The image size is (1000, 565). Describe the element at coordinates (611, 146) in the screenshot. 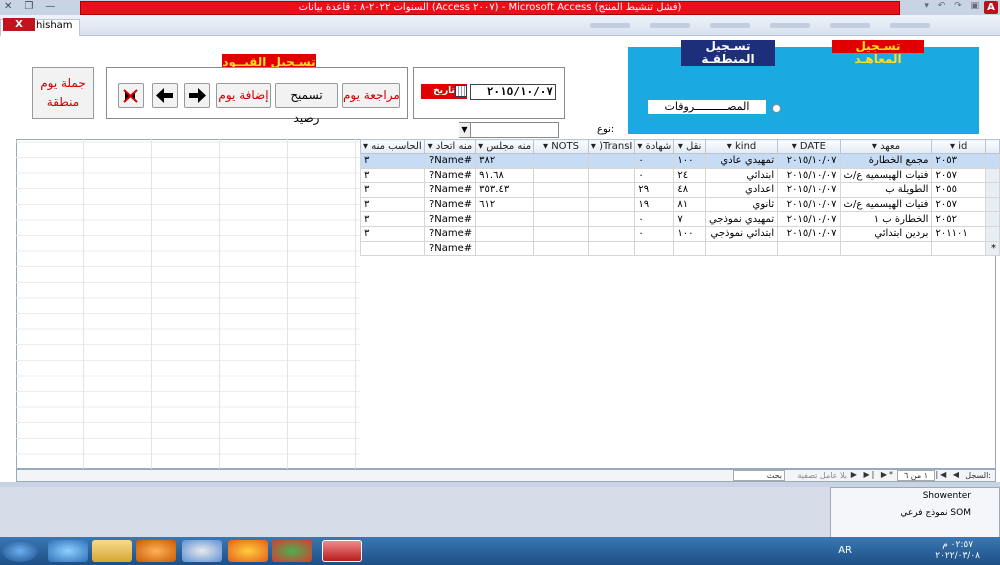

I see `col-transl: TransI( ▾` at that location.